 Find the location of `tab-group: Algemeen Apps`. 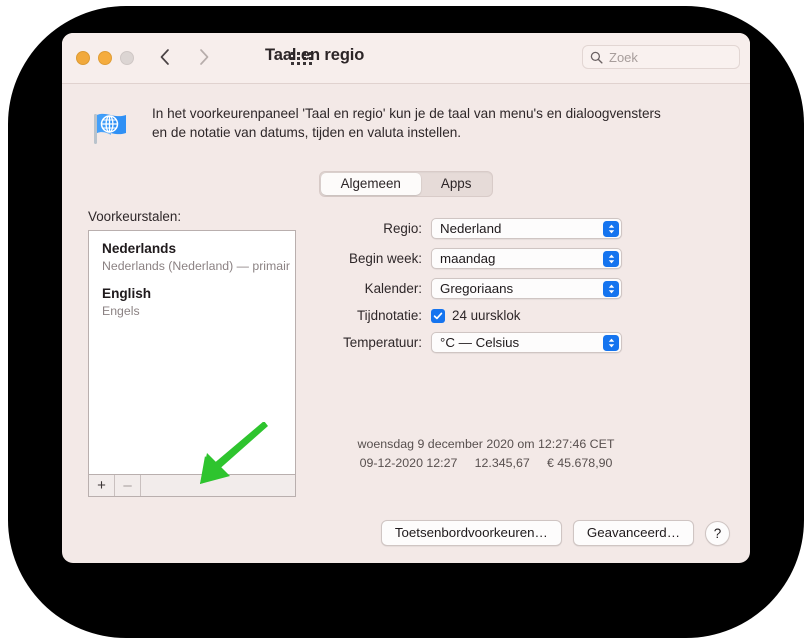

tab-group: Algemeen Apps is located at coordinates (406, 184).